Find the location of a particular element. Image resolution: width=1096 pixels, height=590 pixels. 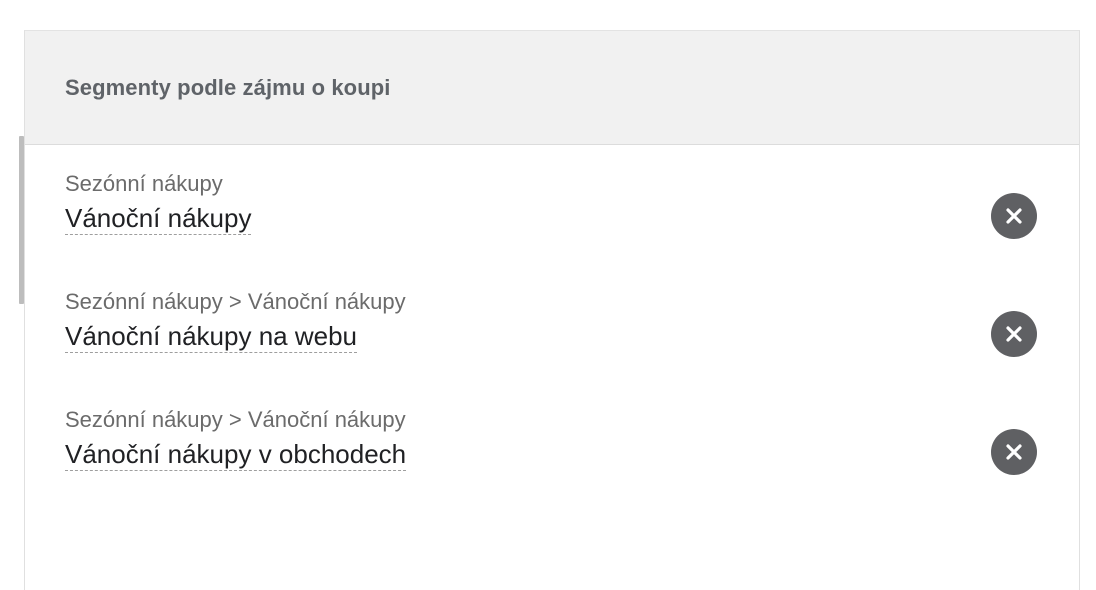

panel-title: Segmenty podle zájmu o koupi is located at coordinates (228, 87).